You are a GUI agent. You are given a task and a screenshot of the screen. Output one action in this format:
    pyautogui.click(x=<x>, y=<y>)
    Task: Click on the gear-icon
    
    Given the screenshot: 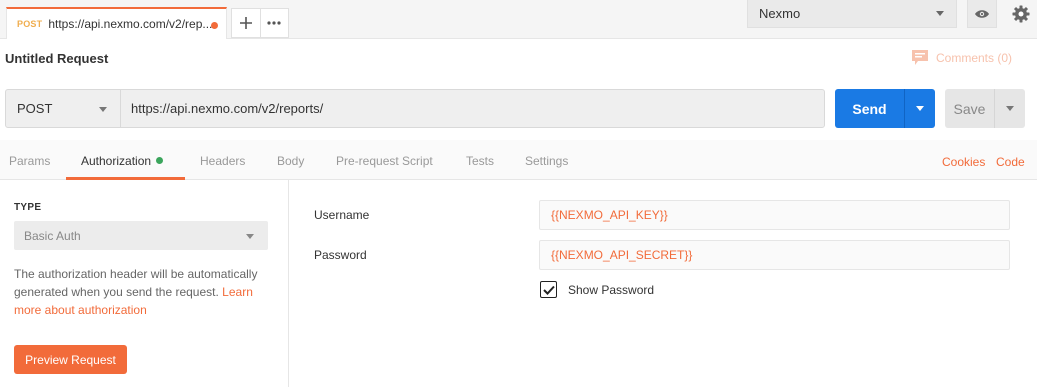 What is the action you would take?
    pyautogui.click(x=1021, y=14)
    